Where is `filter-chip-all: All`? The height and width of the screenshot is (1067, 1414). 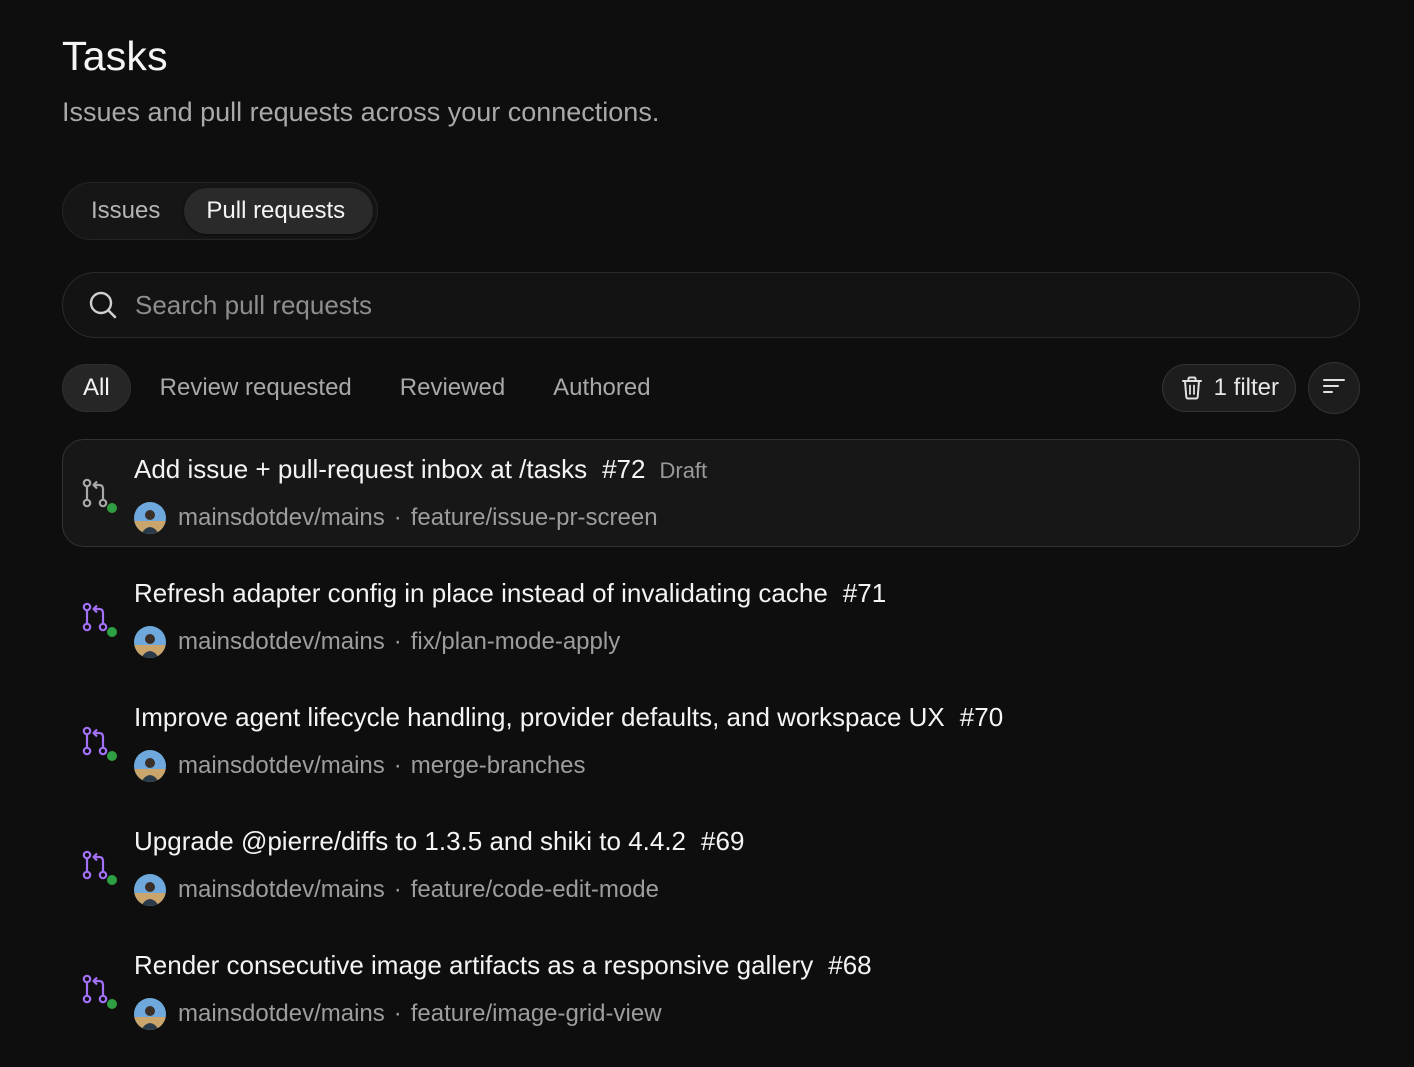
filter-chip-all: All is located at coordinates (96, 388).